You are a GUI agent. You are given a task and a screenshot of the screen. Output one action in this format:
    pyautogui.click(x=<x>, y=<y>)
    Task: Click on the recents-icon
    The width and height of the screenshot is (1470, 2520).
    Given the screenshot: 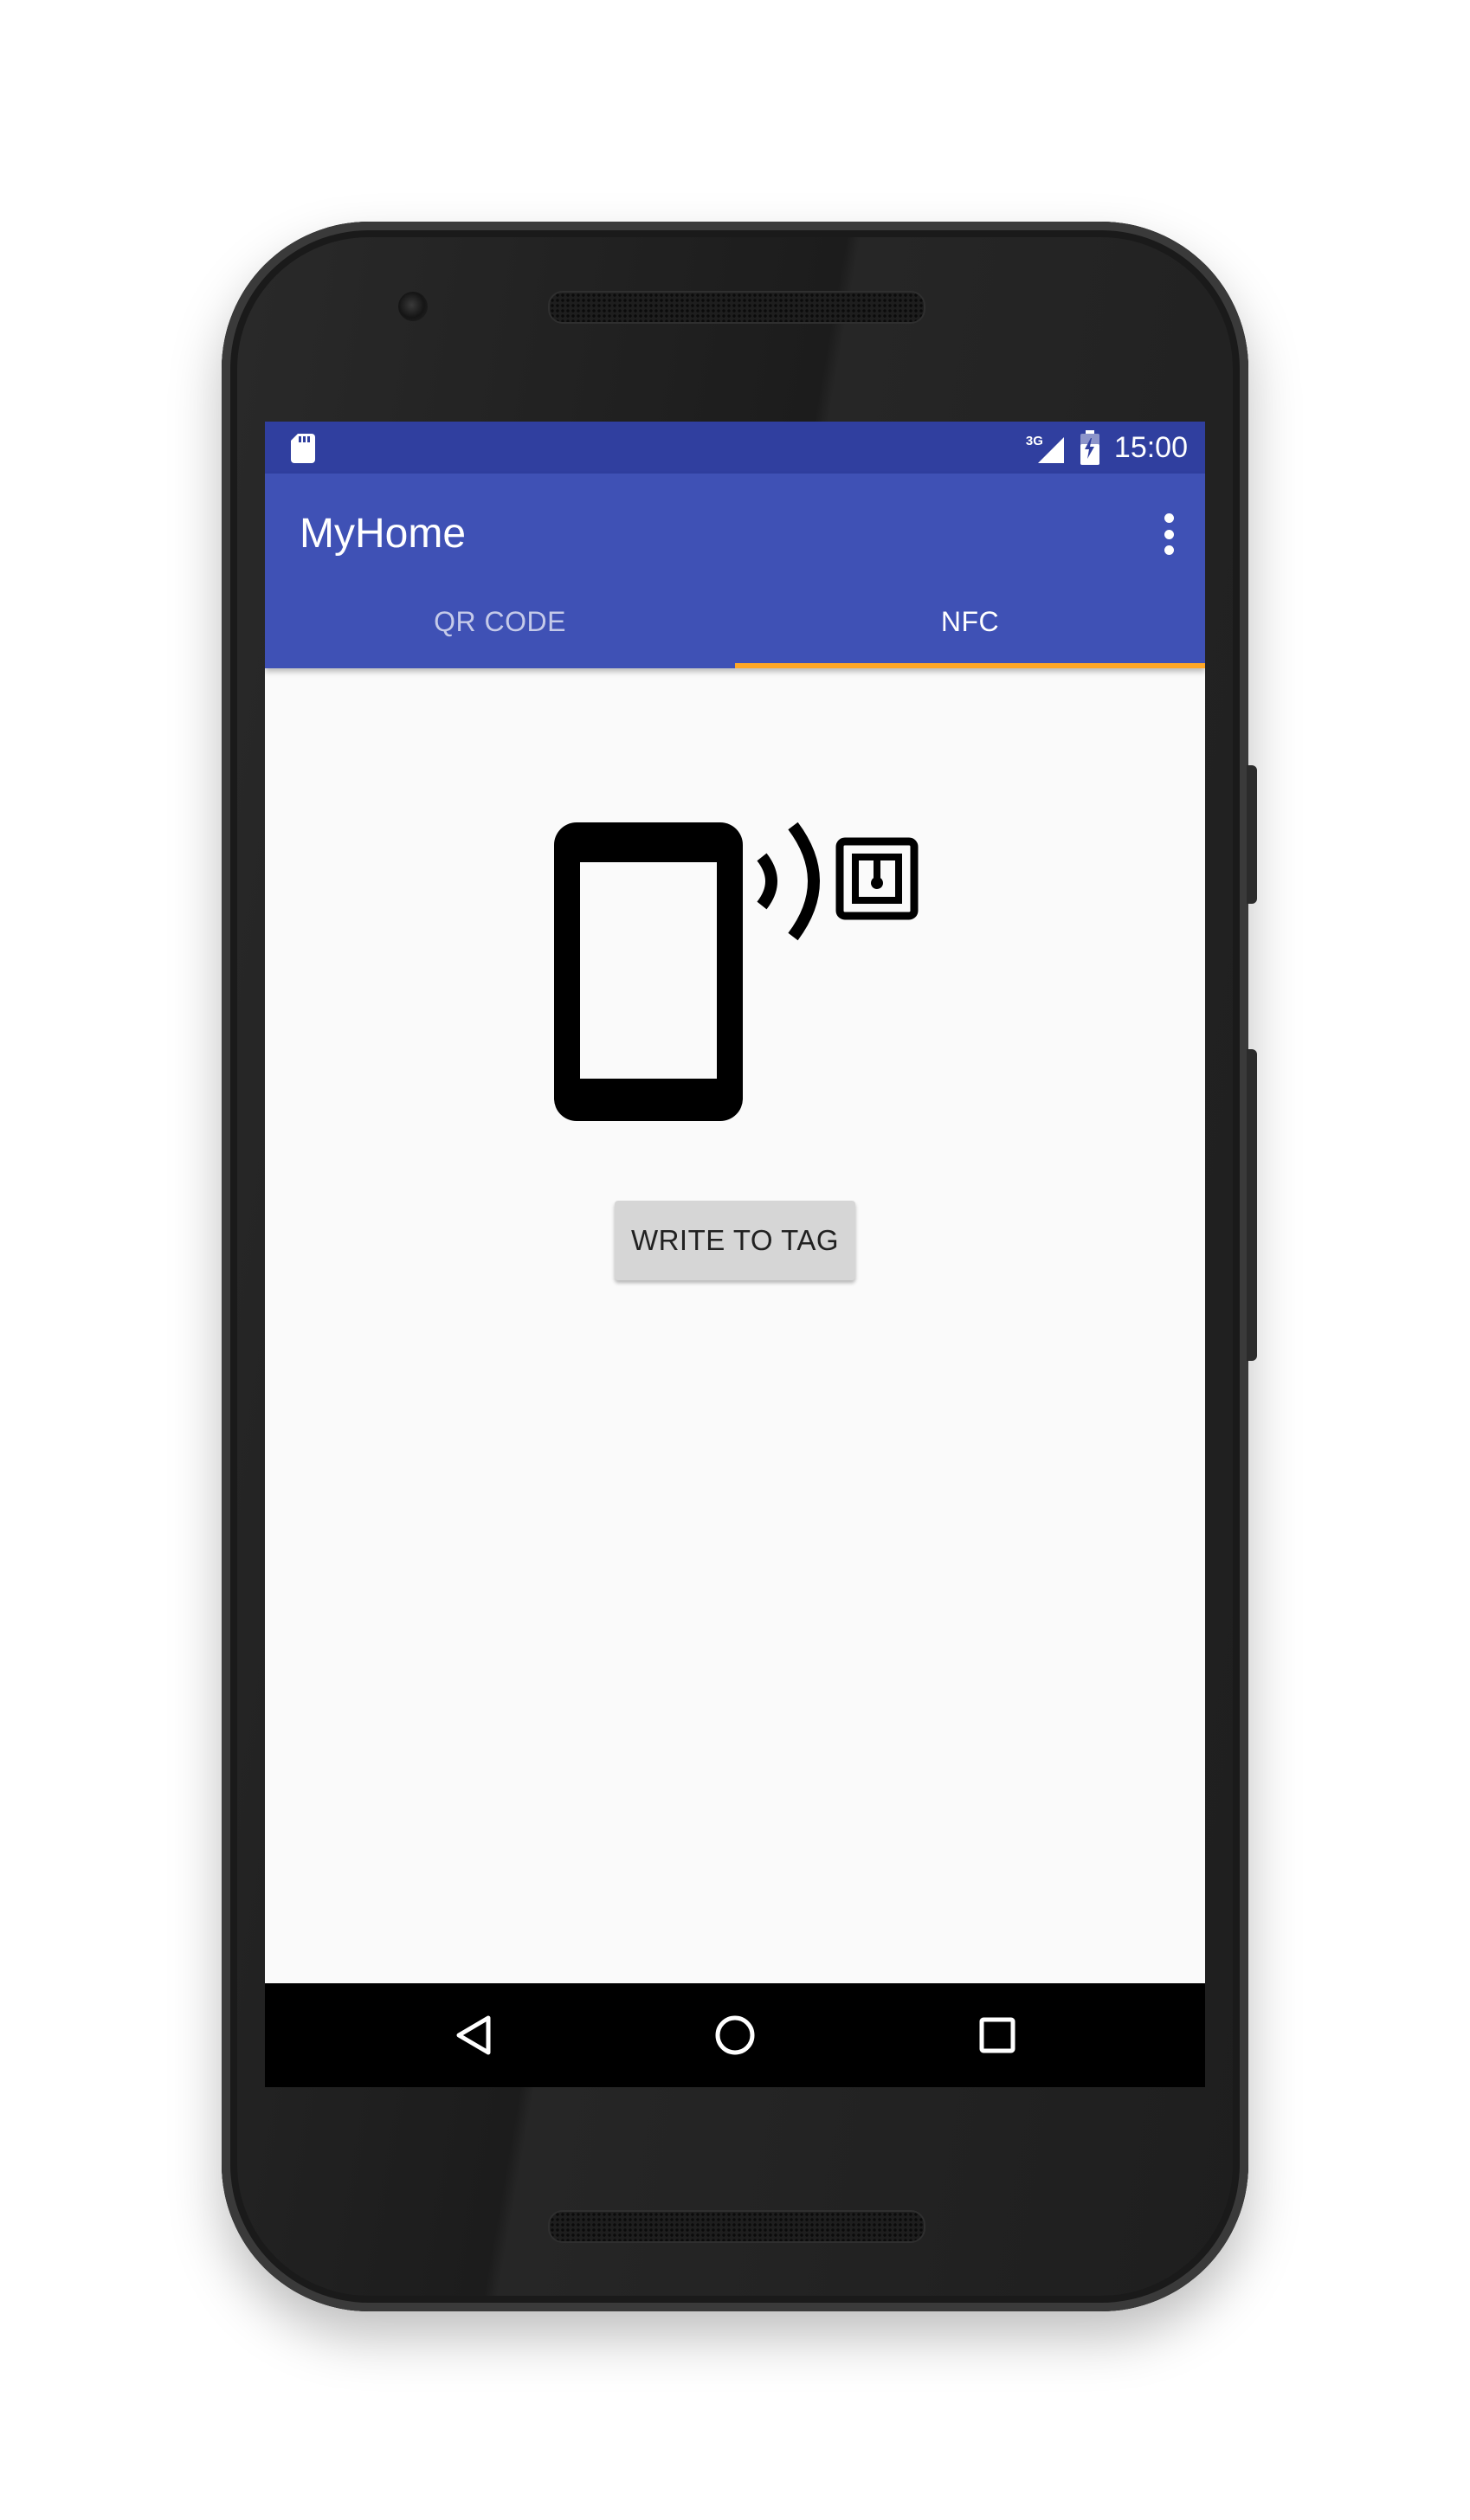 What is the action you would take?
    pyautogui.click(x=997, y=2035)
    